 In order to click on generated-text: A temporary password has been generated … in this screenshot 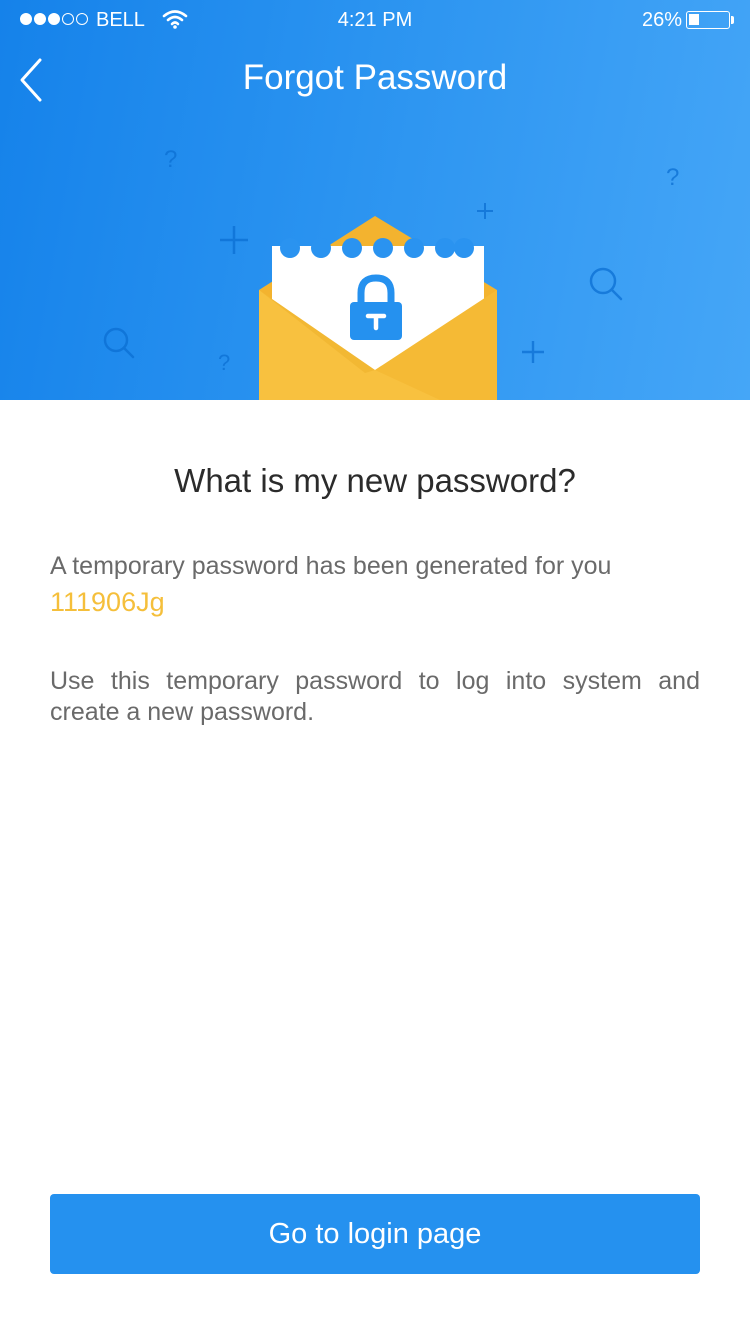, I will do `click(331, 566)`.